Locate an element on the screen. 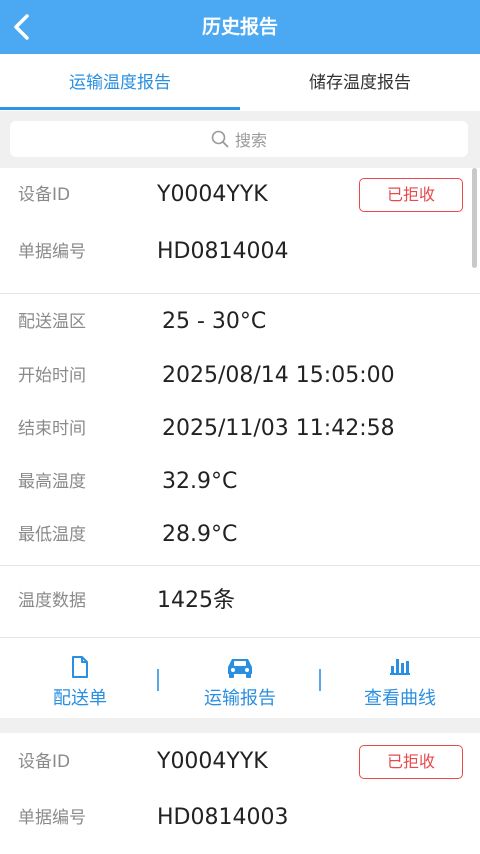 The image size is (480, 854). doc-no-row: 单据编号 HD0814004 is located at coordinates (240, 252).